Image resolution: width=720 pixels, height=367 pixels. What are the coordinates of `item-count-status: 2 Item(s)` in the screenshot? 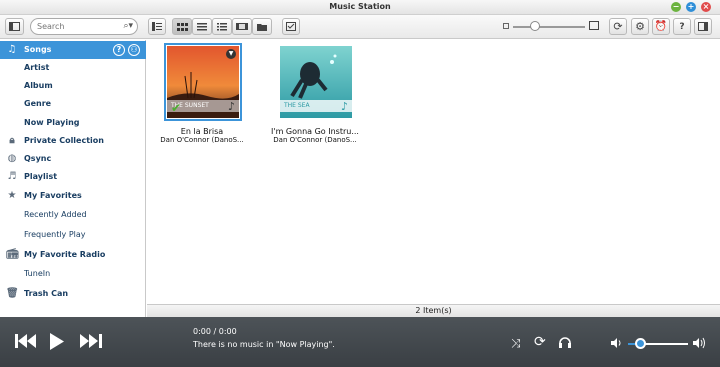 It's located at (433, 310).